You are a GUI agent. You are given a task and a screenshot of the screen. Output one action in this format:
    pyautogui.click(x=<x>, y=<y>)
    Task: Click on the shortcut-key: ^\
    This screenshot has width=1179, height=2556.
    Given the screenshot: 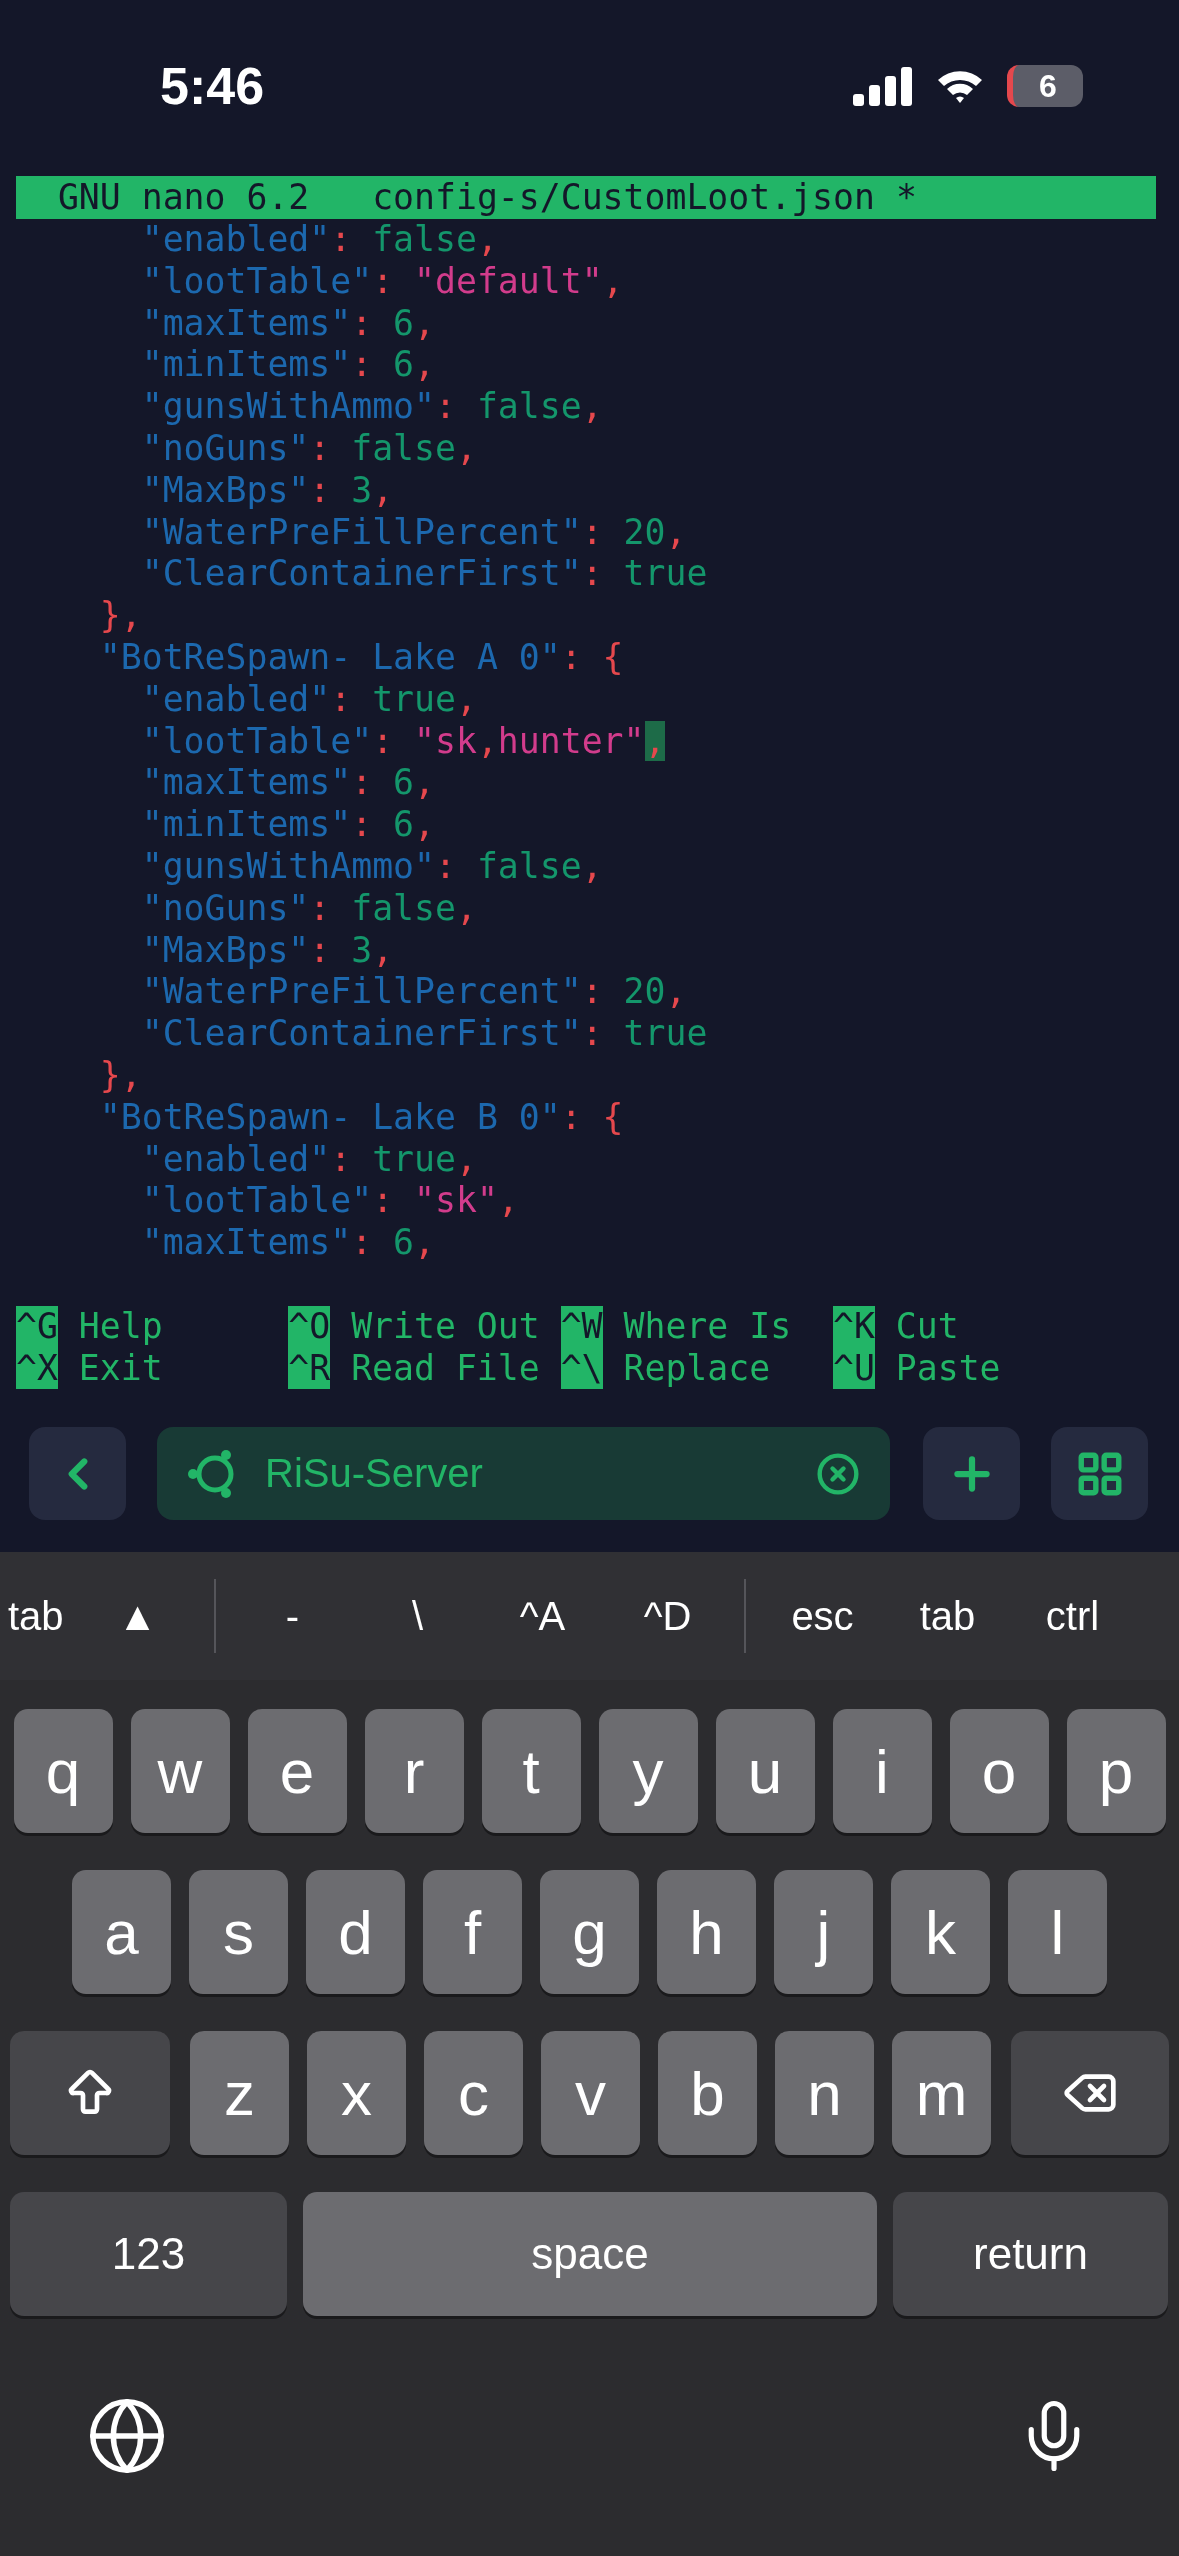 What is the action you would take?
    pyautogui.click(x=581, y=1368)
    